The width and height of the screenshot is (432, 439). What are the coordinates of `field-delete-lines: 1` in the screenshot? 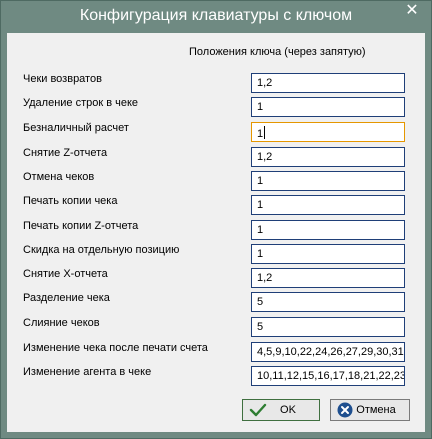 It's located at (328, 107).